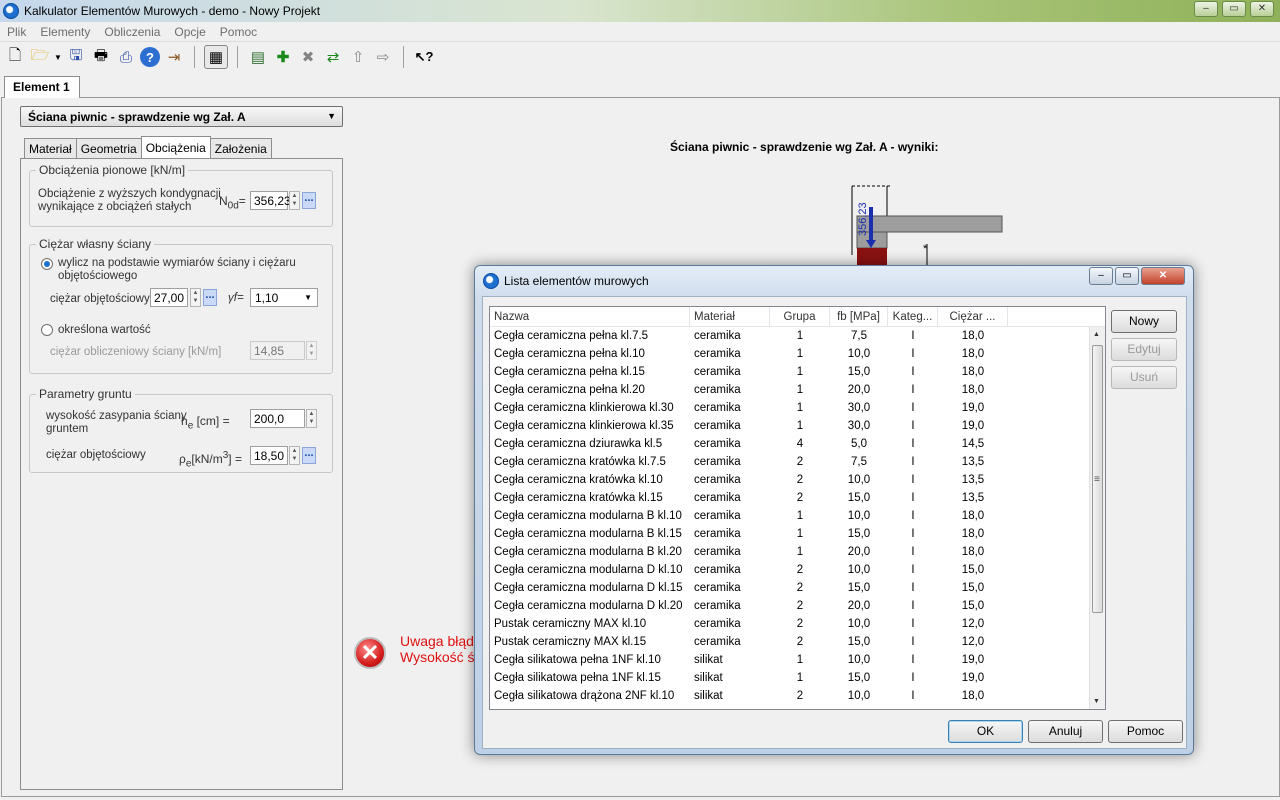  What do you see at coordinates (76, 57) in the screenshot?
I see `save-icon: 🖫` at bounding box center [76, 57].